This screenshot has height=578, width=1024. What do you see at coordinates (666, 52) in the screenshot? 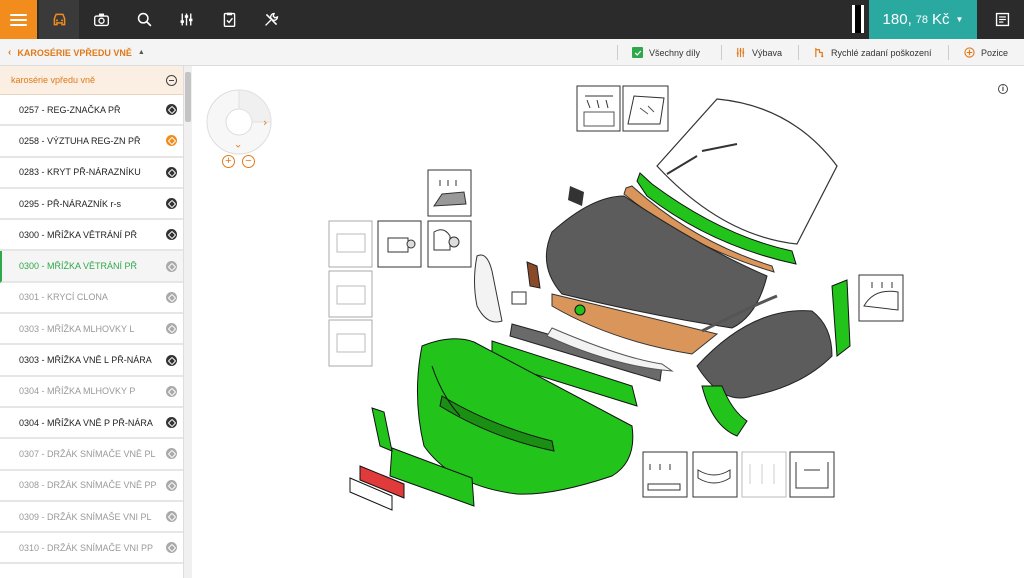
I see `all-parts-toggle: Všechny díly` at bounding box center [666, 52].